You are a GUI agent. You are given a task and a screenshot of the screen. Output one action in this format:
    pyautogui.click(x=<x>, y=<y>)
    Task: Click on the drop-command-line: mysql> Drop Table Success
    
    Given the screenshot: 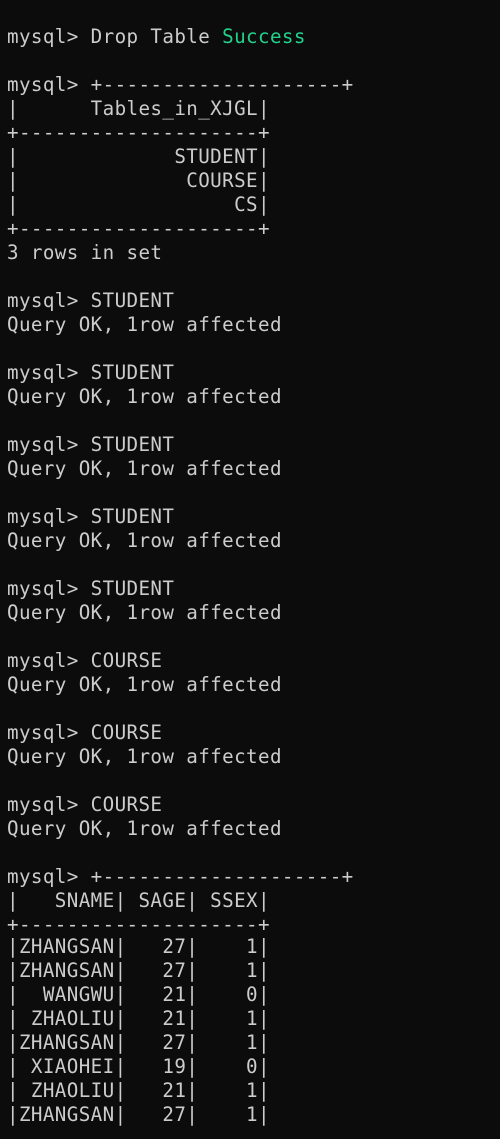 What is the action you would take?
    pyautogui.click(x=156, y=37)
    